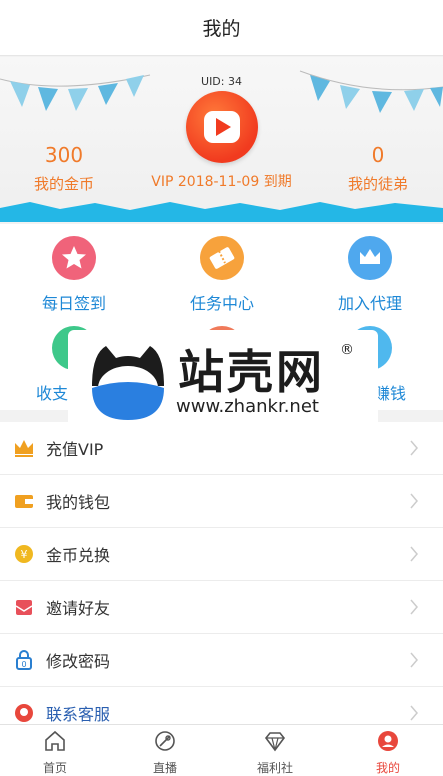 This screenshot has width=443, height=776. Describe the element at coordinates (378, 155) in the screenshot. I see `disciples-value: 0` at that location.